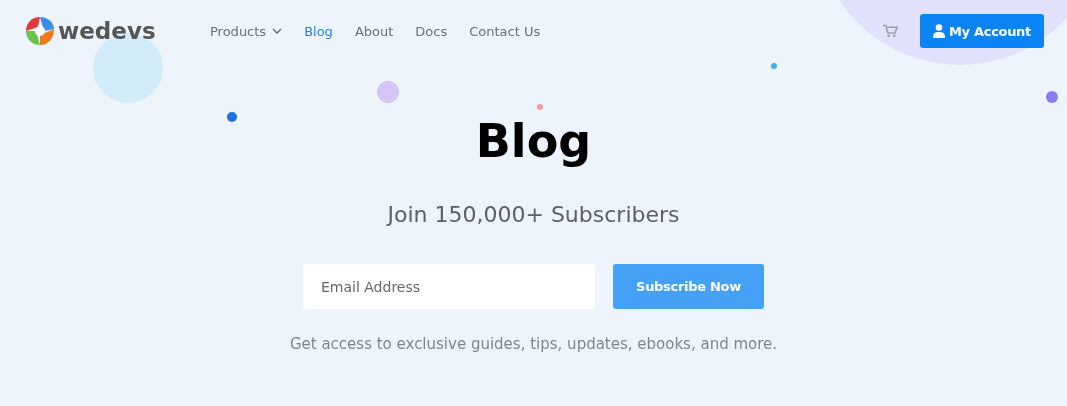  What do you see at coordinates (318, 31) in the screenshot?
I see `nav-link: Blog` at bounding box center [318, 31].